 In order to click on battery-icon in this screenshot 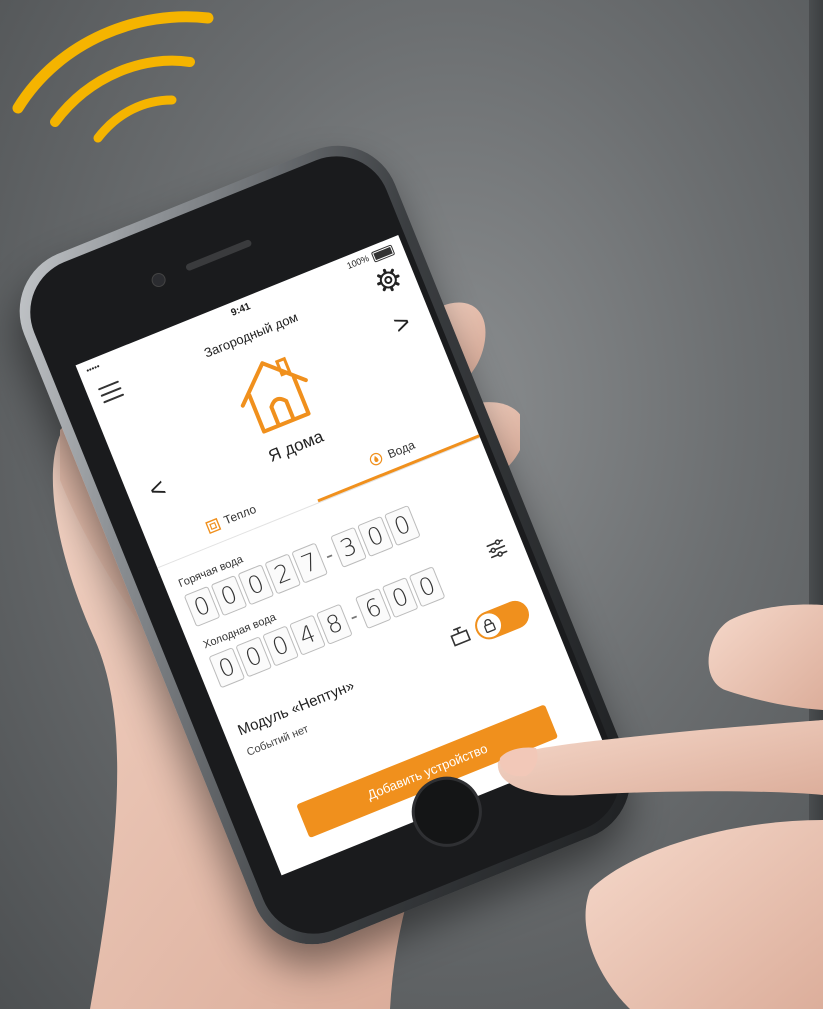, I will do `click(383, 253)`.